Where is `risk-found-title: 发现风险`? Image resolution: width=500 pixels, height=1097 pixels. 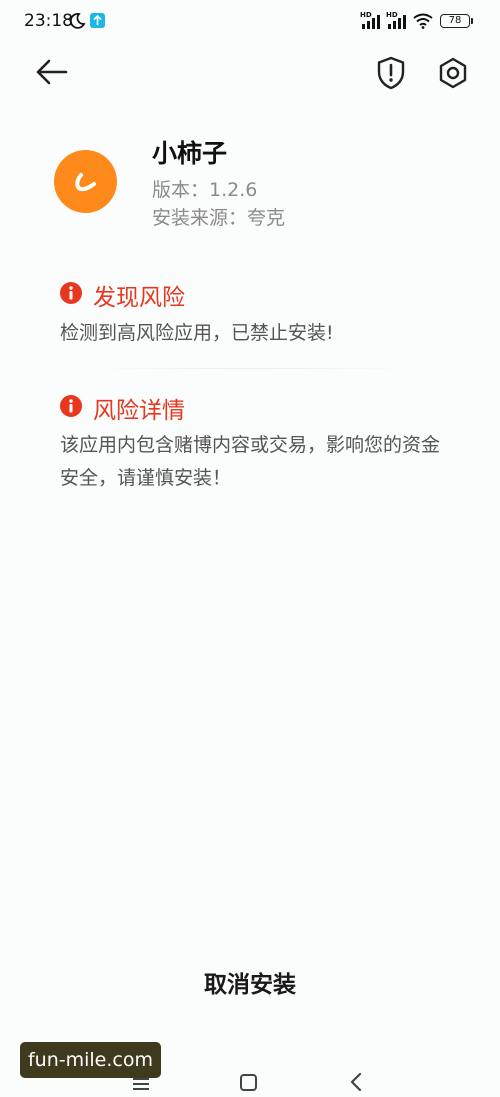 risk-found-title: 发现风险 is located at coordinates (139, 298).